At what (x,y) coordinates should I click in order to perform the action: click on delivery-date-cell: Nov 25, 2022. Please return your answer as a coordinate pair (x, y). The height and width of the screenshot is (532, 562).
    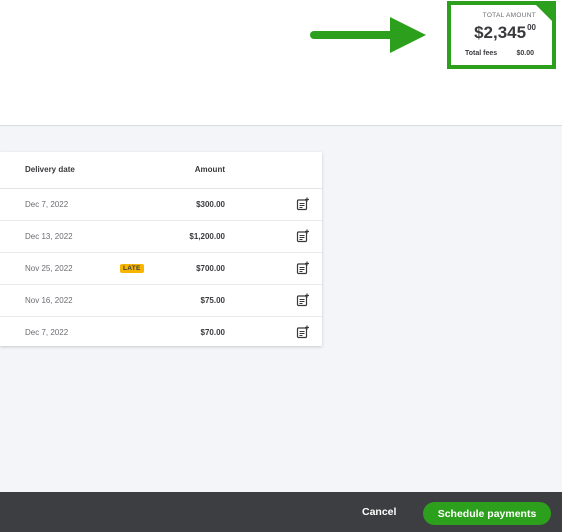
    Looking at the image, I should click on (49, 268).